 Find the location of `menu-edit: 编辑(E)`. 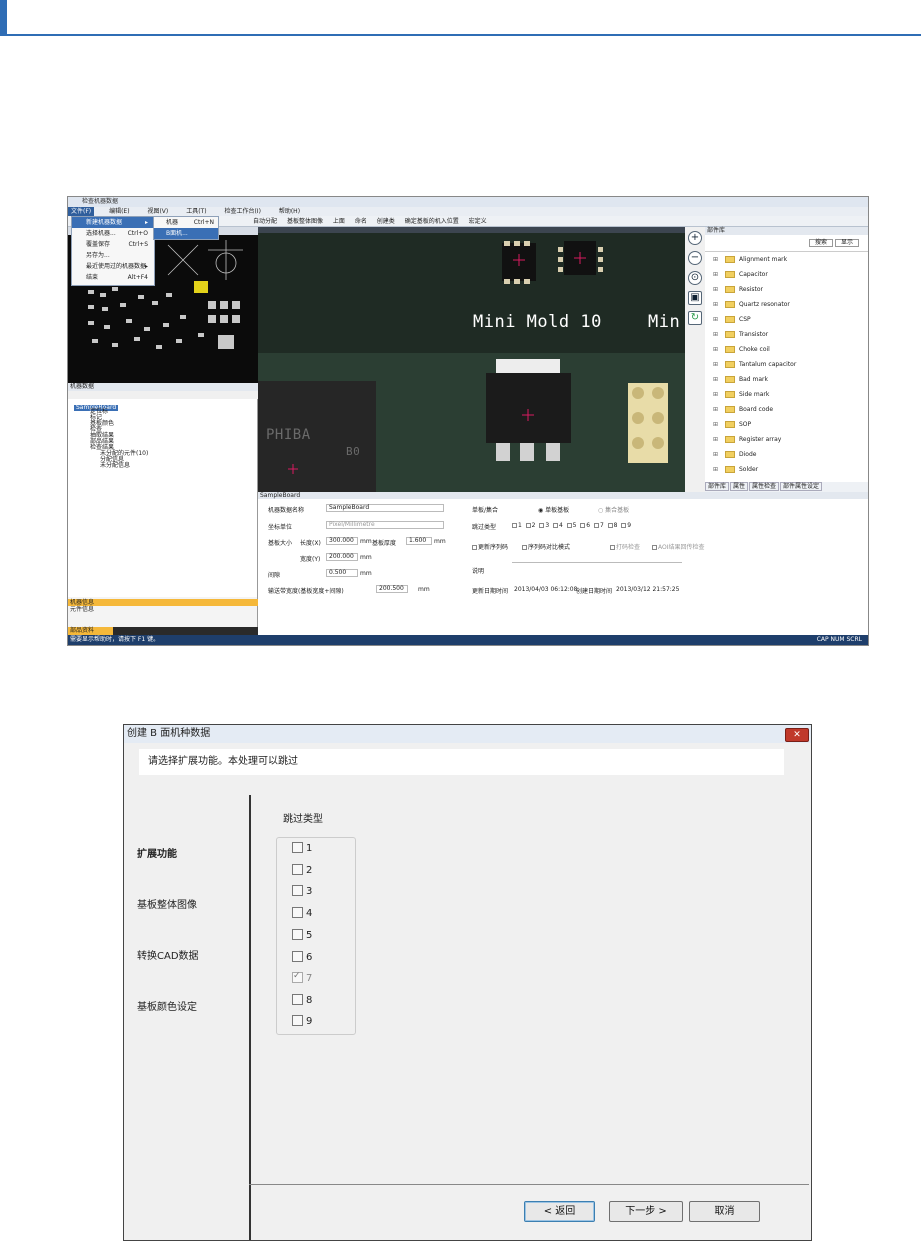

menu-edit: 编辑(E) is located at coordinates (119, 211).